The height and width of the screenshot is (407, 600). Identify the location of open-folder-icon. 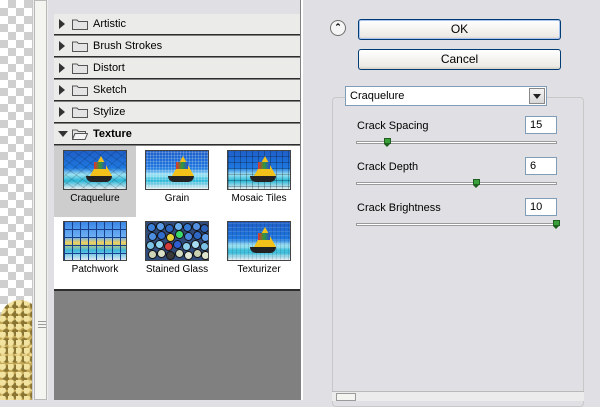
(80, 134).